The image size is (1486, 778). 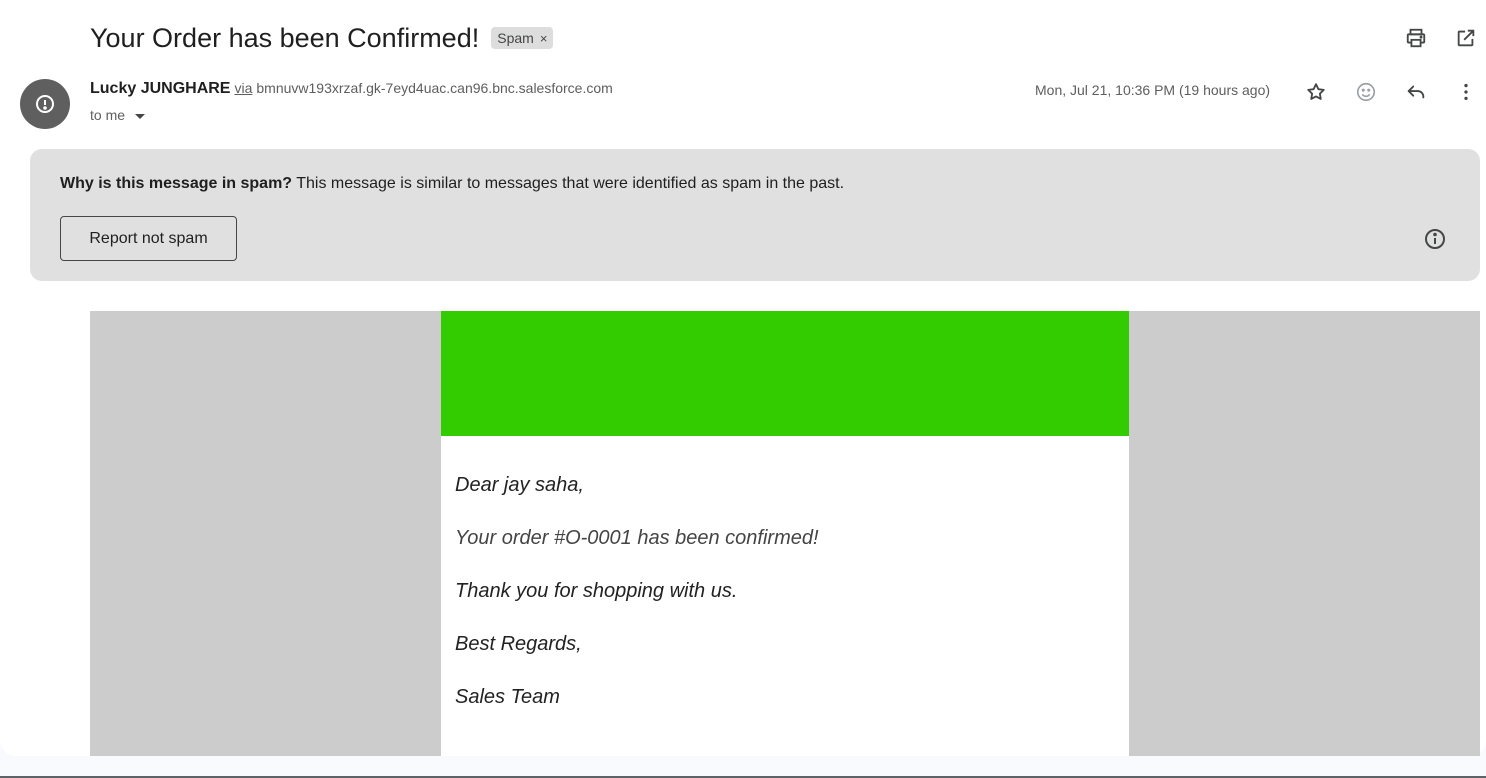 I want to click on info-icon, so click(x=1435, y=239).